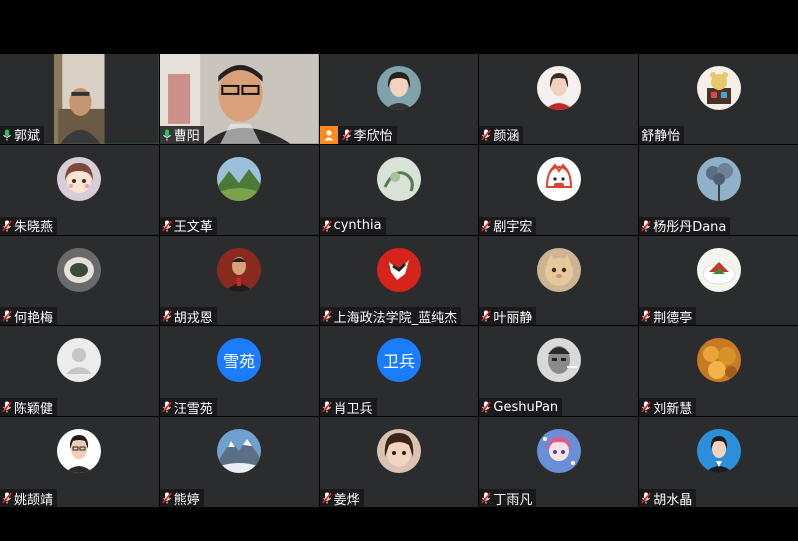 This screenshot has width=798, height=541. What do you see at coordinates (526, 407) in the screenshot?
I see `participant-name: GeshuPan` at bounding box center [526, 407].